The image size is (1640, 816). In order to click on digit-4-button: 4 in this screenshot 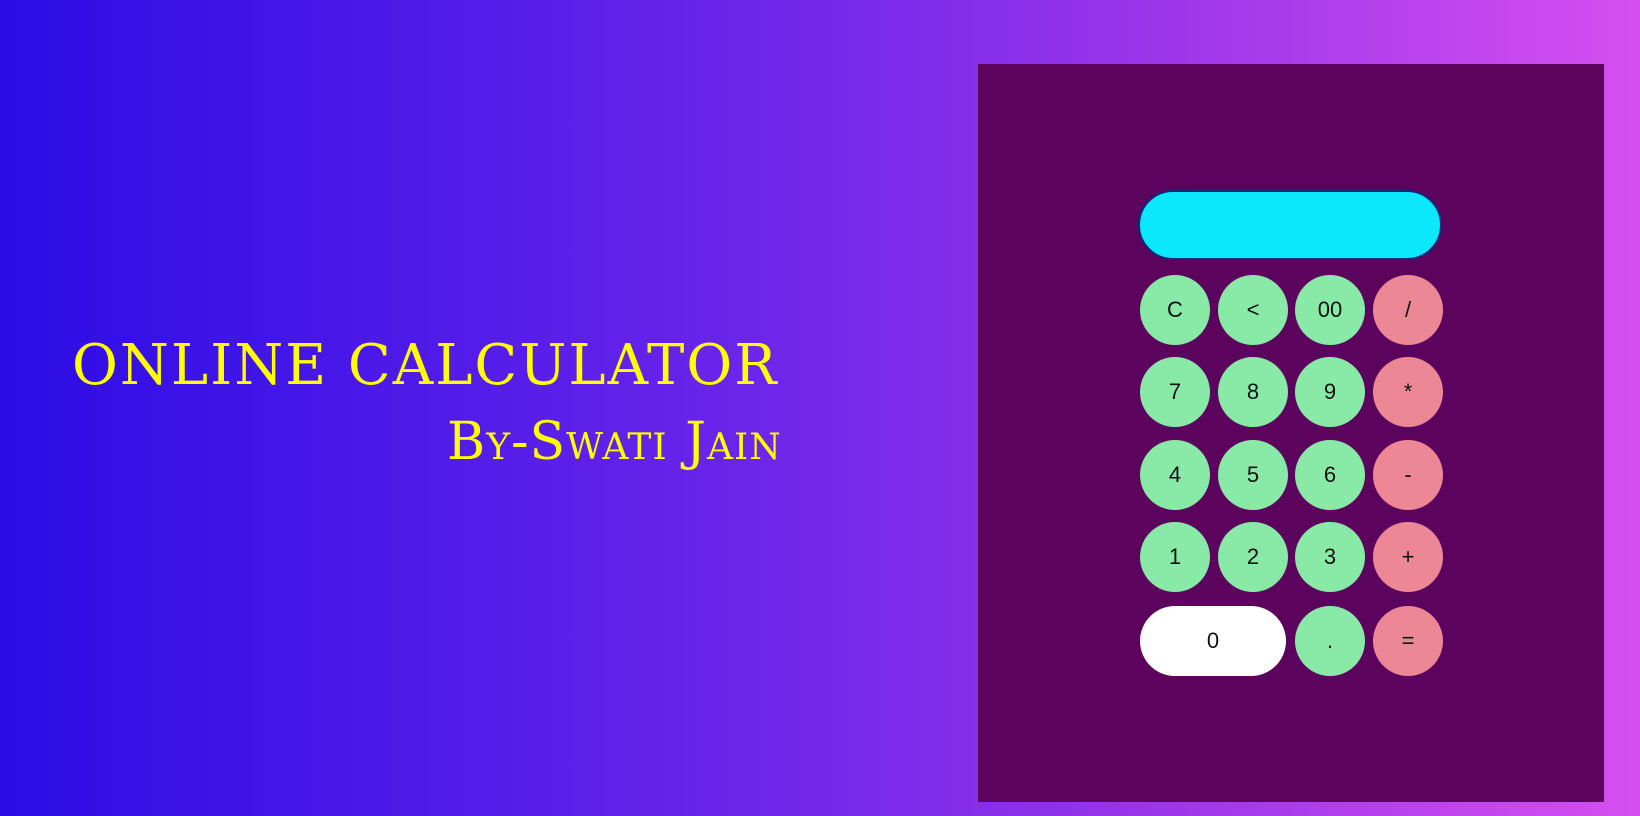, I will do `click(1175, 475)`.